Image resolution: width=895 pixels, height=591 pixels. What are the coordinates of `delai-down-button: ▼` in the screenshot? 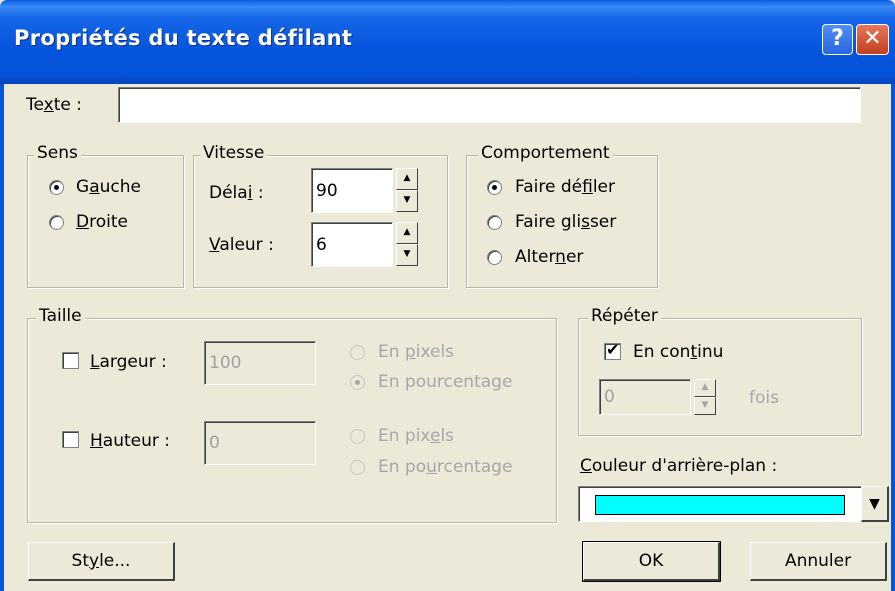 It's located at (407, 201).